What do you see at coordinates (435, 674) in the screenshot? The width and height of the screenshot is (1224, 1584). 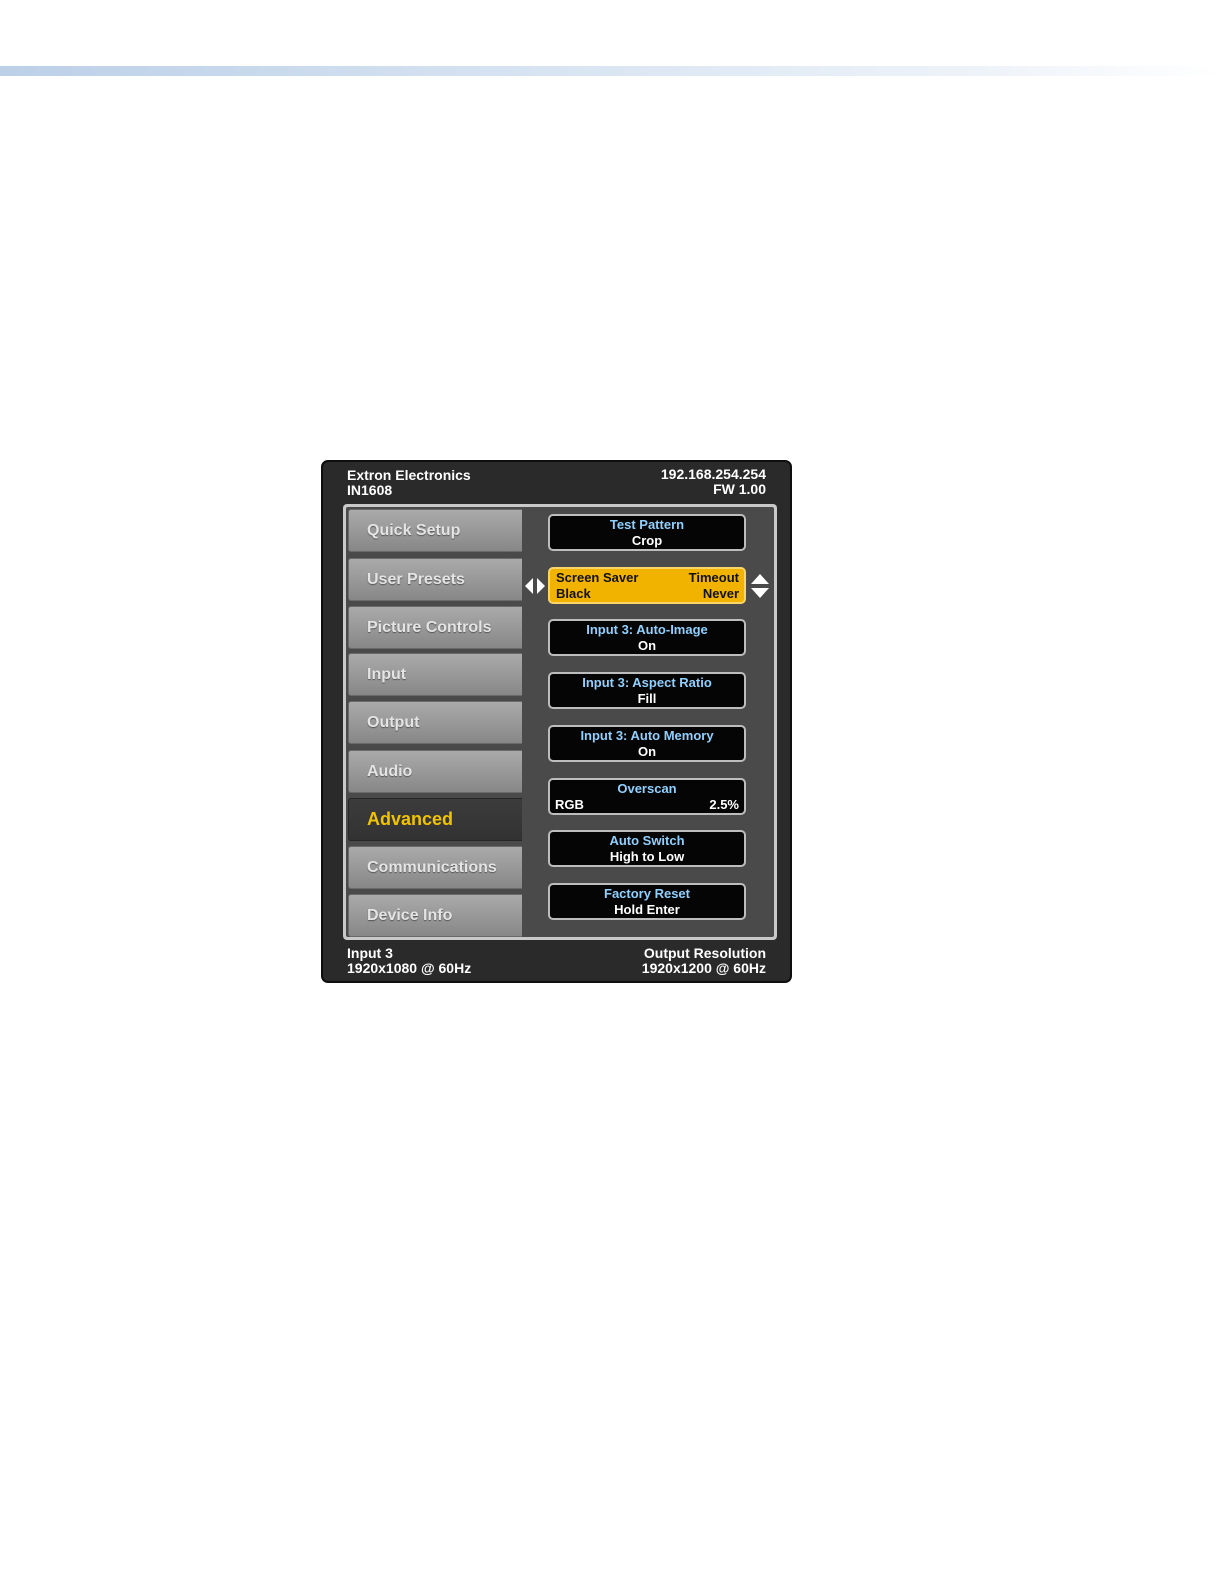 I see `menu-item-input: Input` at bounding box center [435, 674].